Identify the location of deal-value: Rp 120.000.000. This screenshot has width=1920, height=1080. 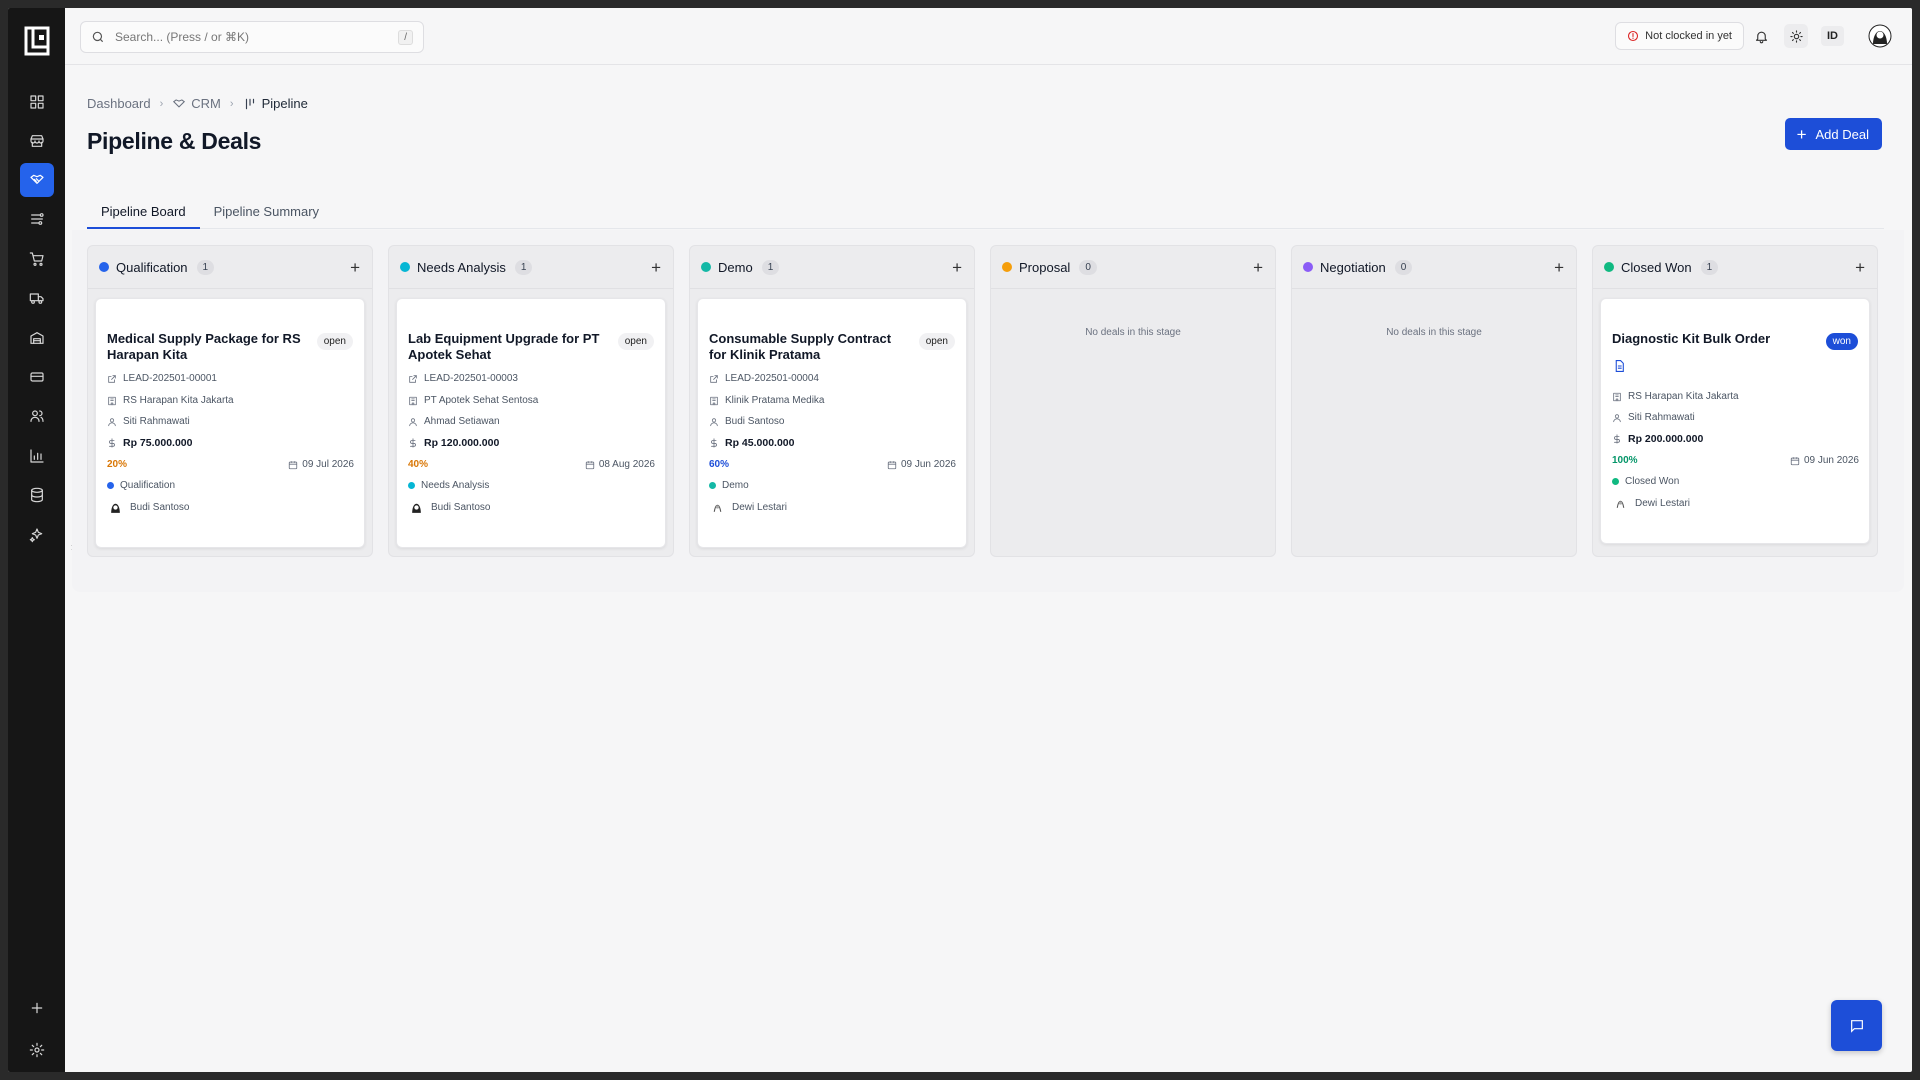
(453, 443).